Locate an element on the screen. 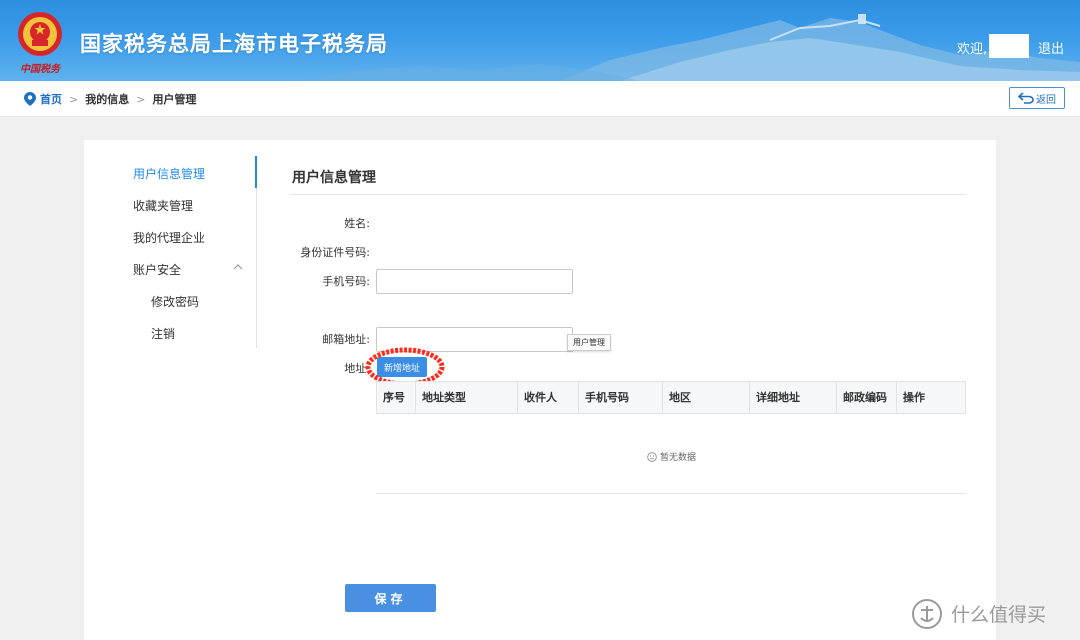 The height and width of the screenshot is (640, 1080). table-bottom-border is located at coordinates (671, 493).